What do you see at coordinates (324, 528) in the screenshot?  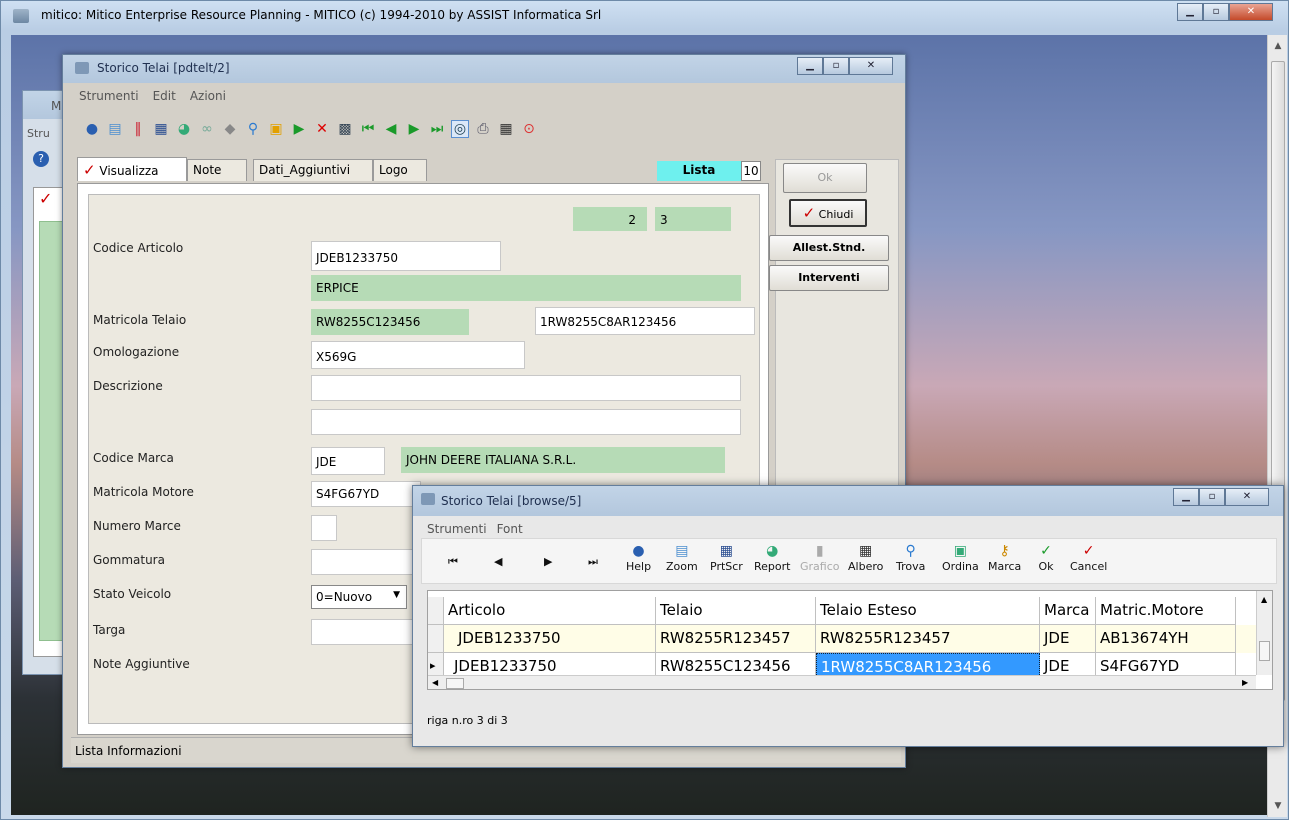 I see `numero-marce-field` at bounding box center [324, 528].